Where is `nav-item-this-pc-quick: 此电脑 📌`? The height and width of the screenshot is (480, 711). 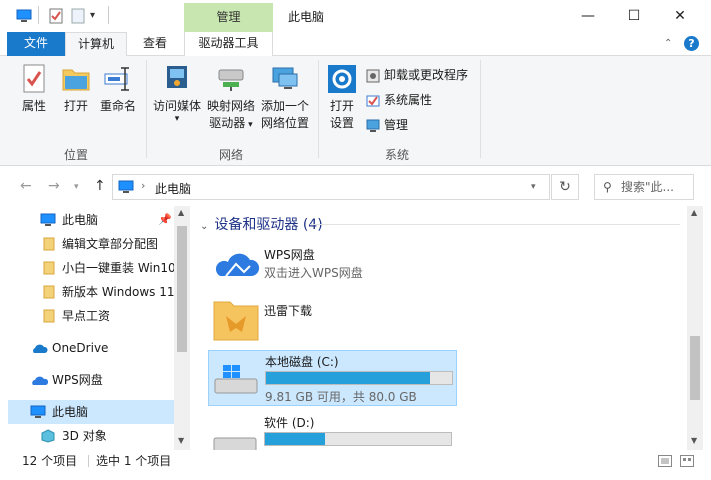 nav-item-this-pc-quick: 此电脑 📌 is located at coordinates (91, 220).